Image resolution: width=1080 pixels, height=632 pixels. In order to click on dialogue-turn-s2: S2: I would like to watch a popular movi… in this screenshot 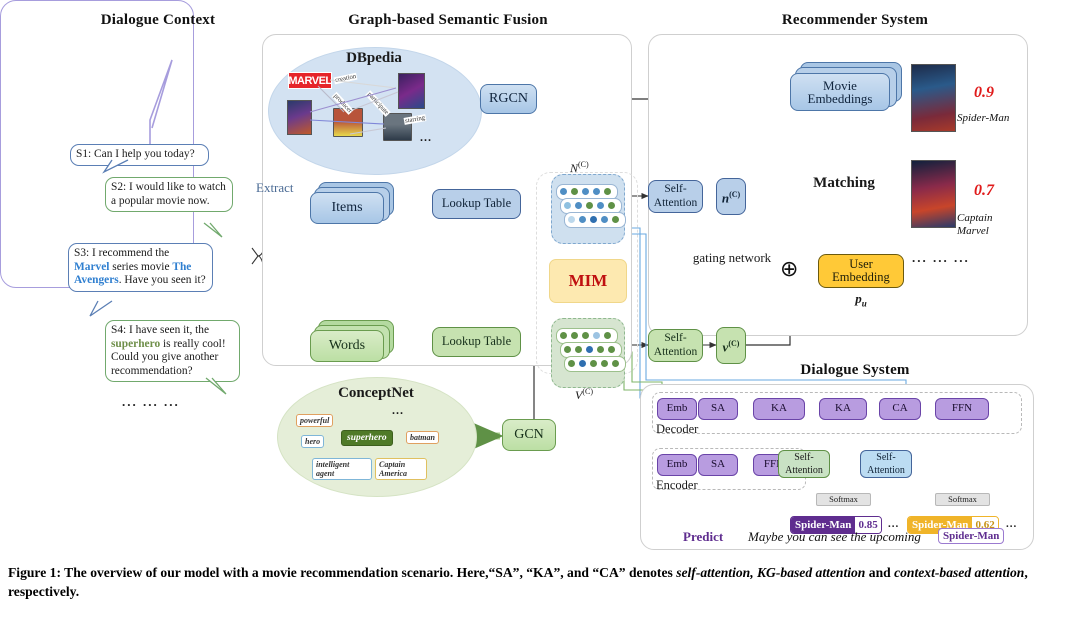, I will do `click(169, 195)`.